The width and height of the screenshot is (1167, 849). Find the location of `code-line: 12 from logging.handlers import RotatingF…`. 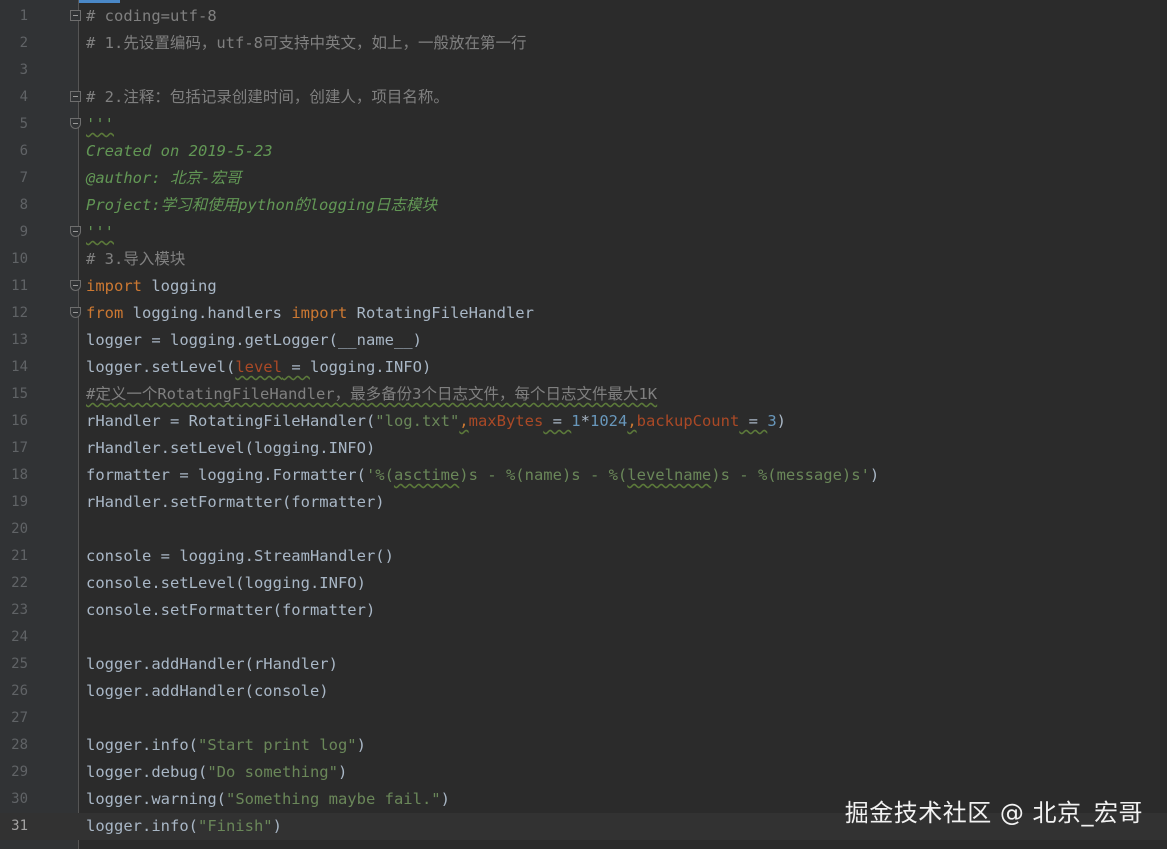

code-line: 12 from logging.handlers import RotatingF… is located at coordinates (583, 313).